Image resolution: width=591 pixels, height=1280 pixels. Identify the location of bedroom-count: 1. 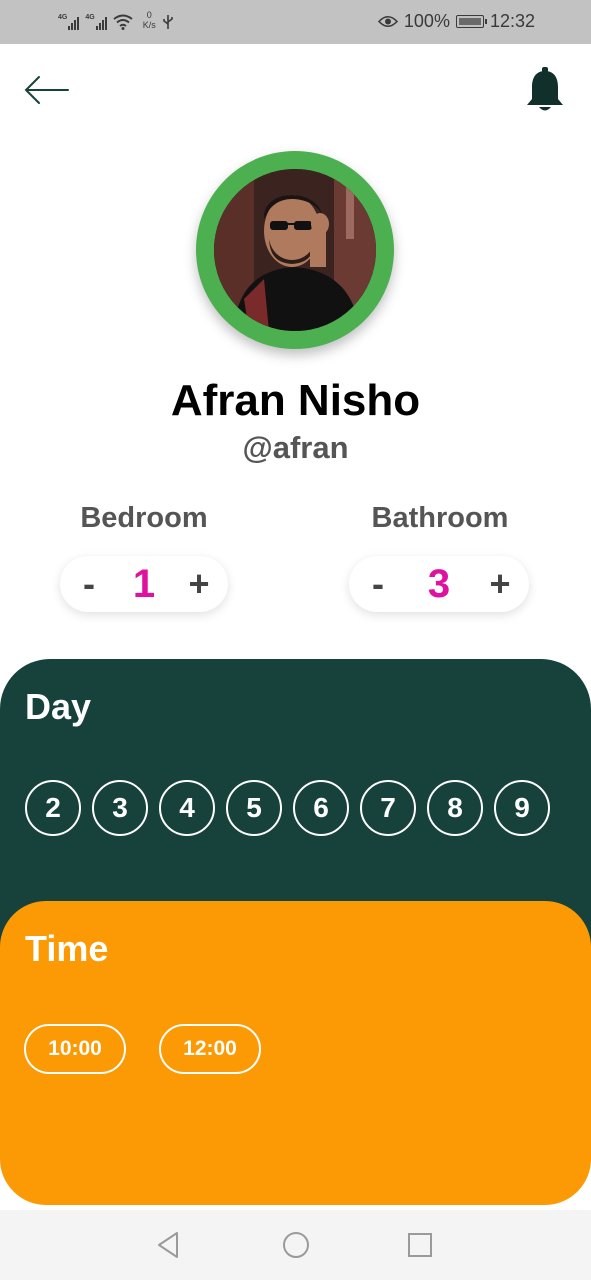
(144, 584).